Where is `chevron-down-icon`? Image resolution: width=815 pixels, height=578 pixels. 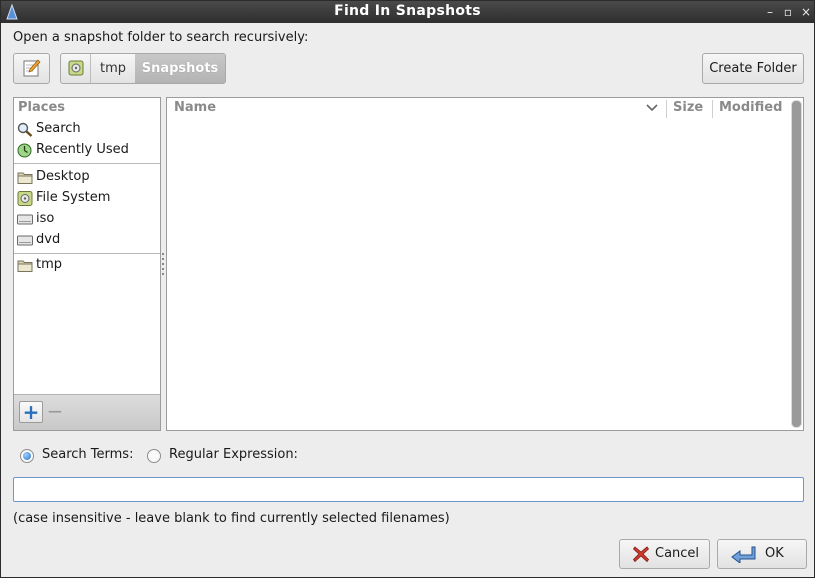 chevron-down-icon is located at coordinates (652, 108).